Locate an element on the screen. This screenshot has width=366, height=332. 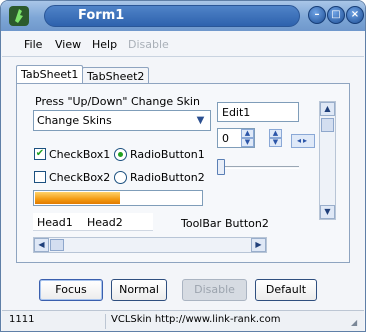
menu-divider is located at coordinates (183, 56).